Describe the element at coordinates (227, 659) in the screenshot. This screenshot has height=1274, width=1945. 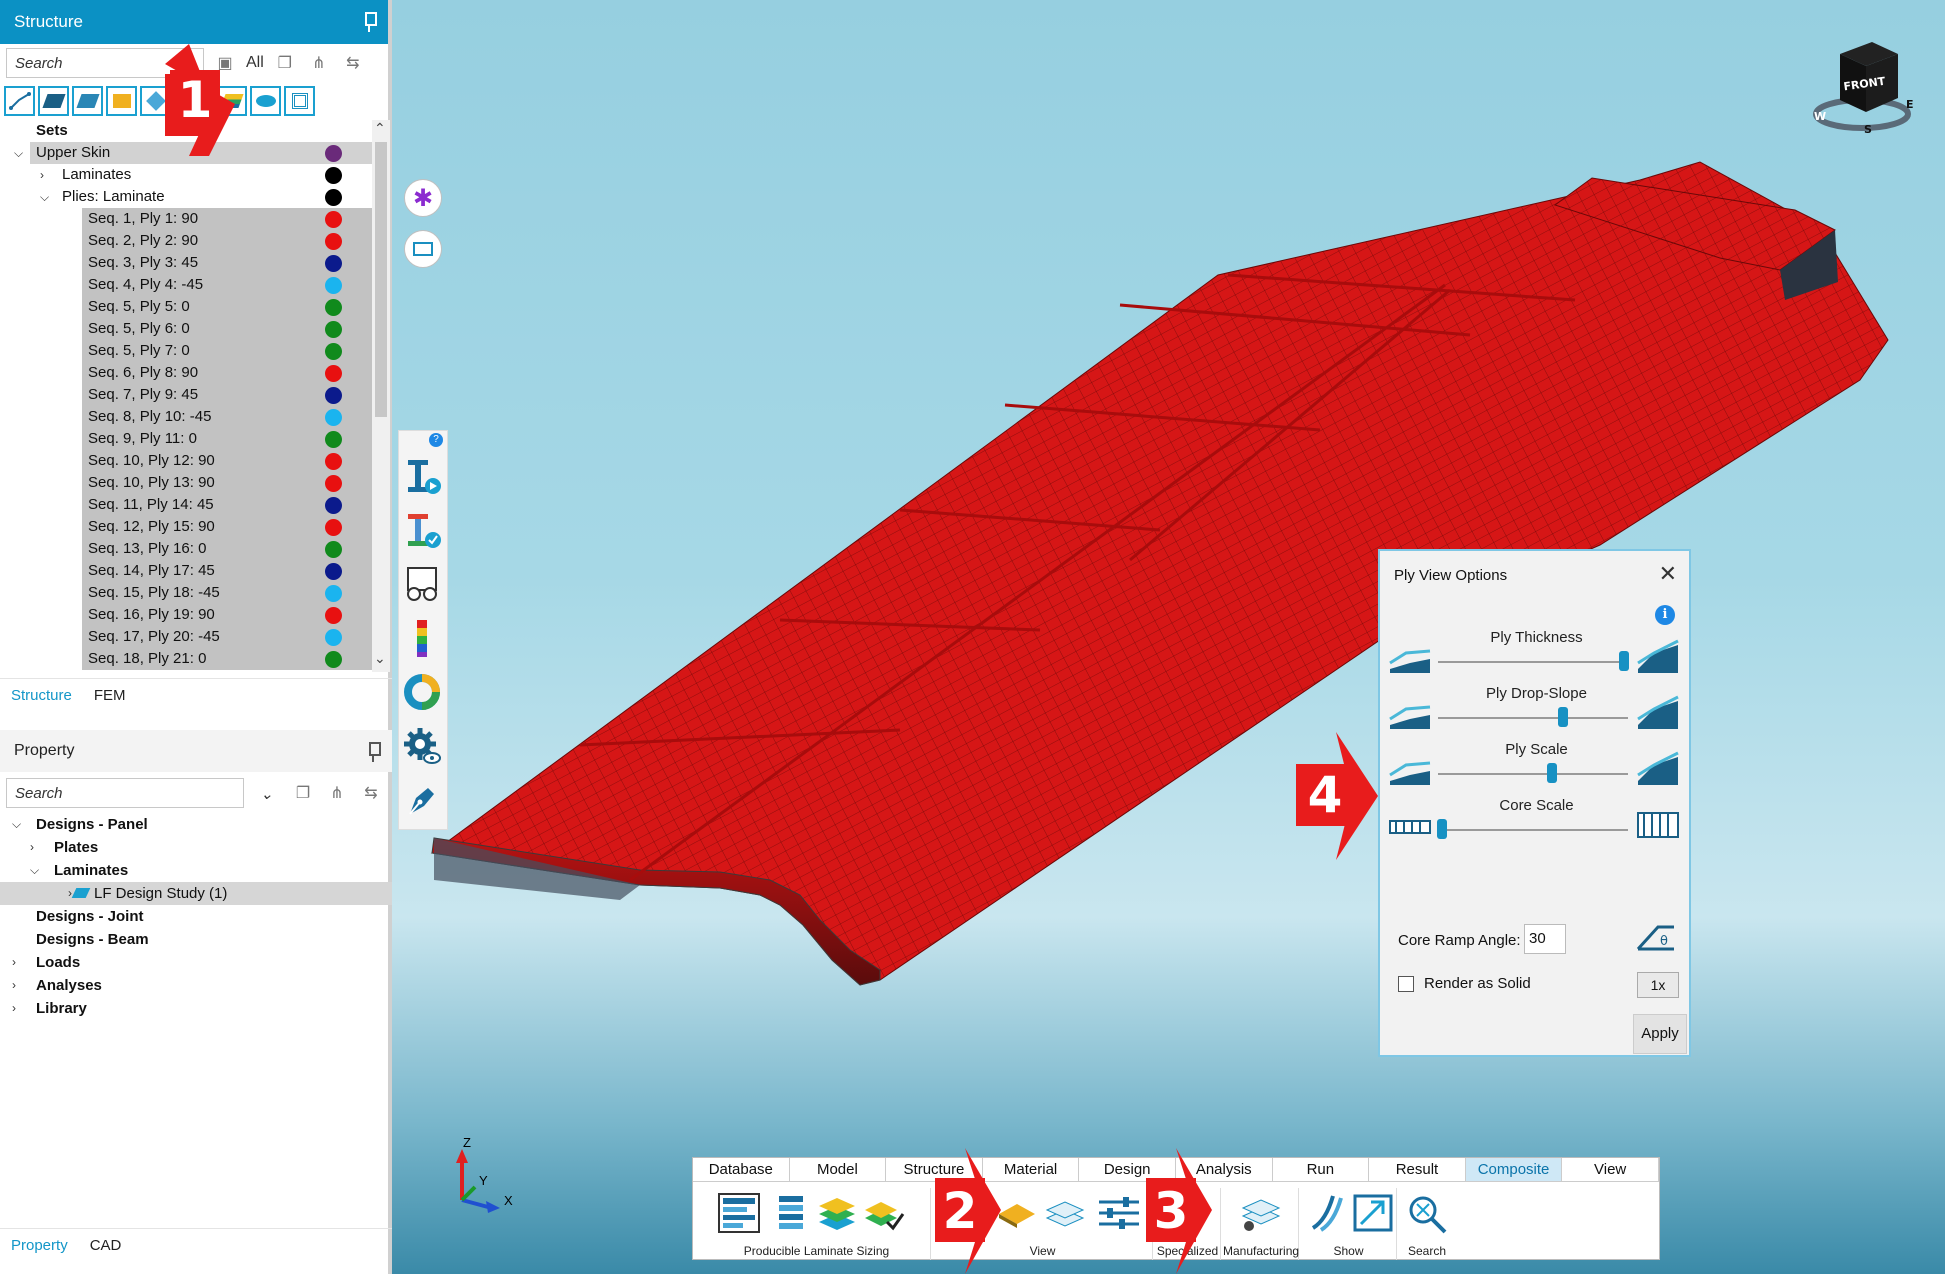
I see `tree-row: Seq. 18, Ply 21: 0` at that location.